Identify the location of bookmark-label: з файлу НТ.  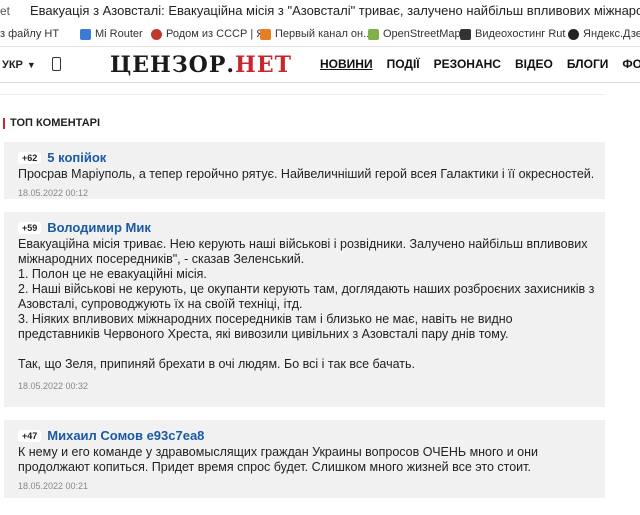
(30, 34).